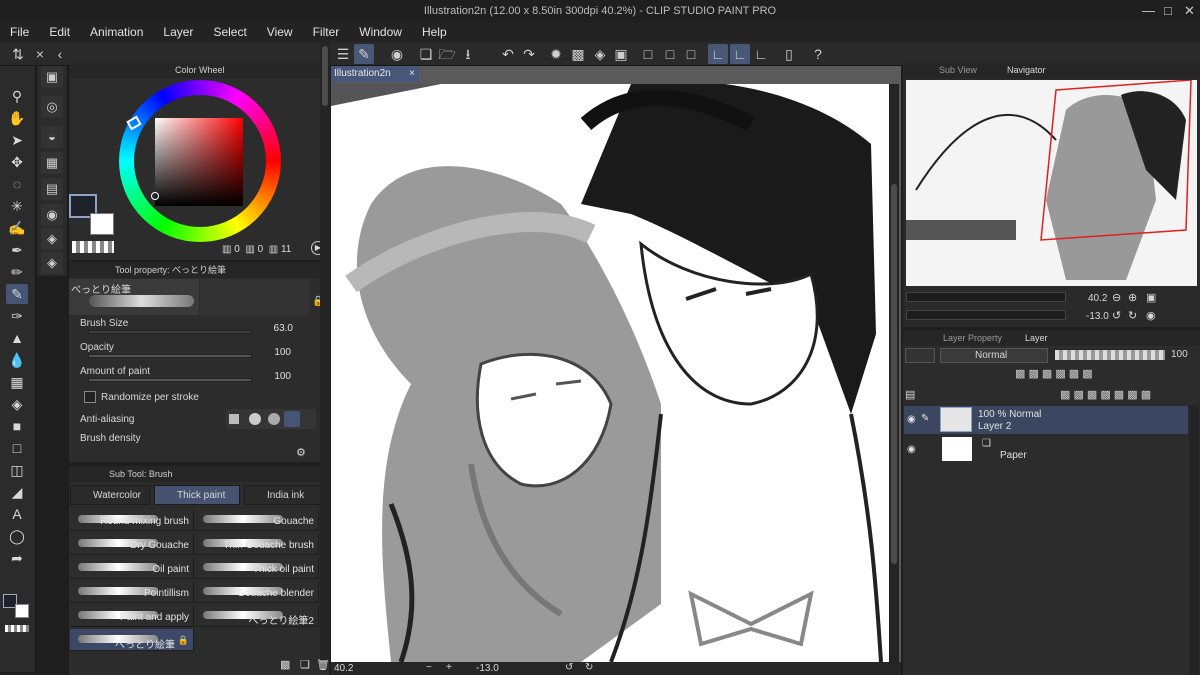 This screenshot has width=1200, height=675. What do you see at coordinates (93, 247) in the screenshot?
I see `transparent-chip` at bounding box center [93, 247].